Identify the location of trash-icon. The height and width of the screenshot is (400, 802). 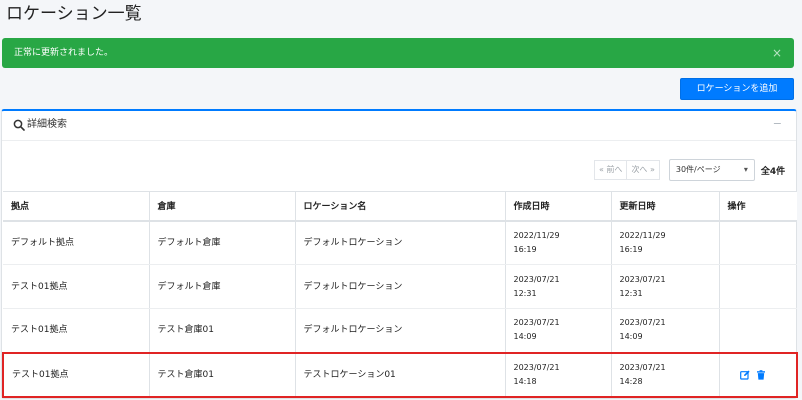
(761, 374).